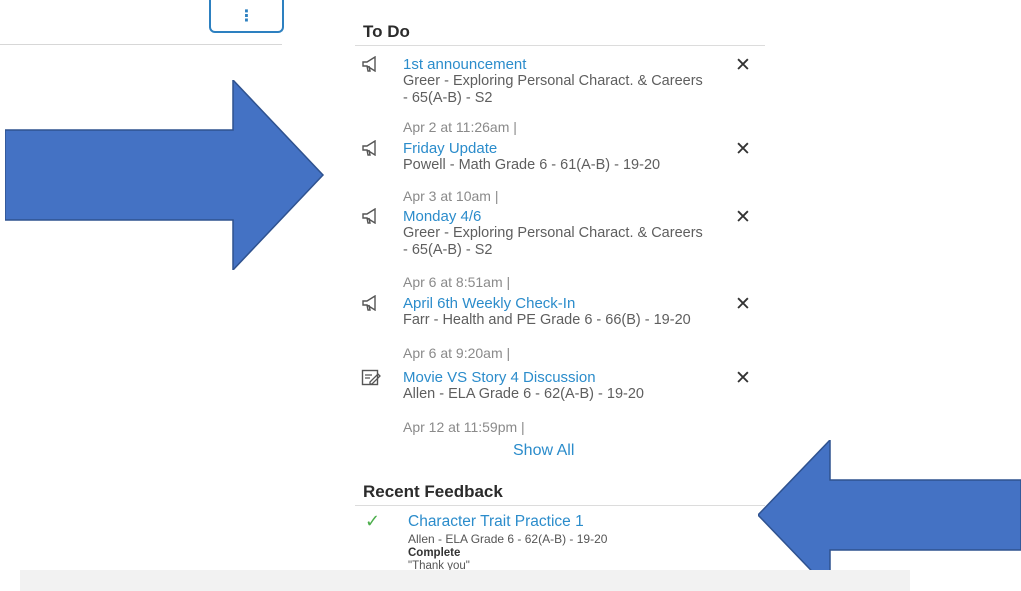 The width and height of the screenshot is (1021, 591). I want to click on todo-item-title-link: April 6th Weekly Check-In, so click(489, 303).